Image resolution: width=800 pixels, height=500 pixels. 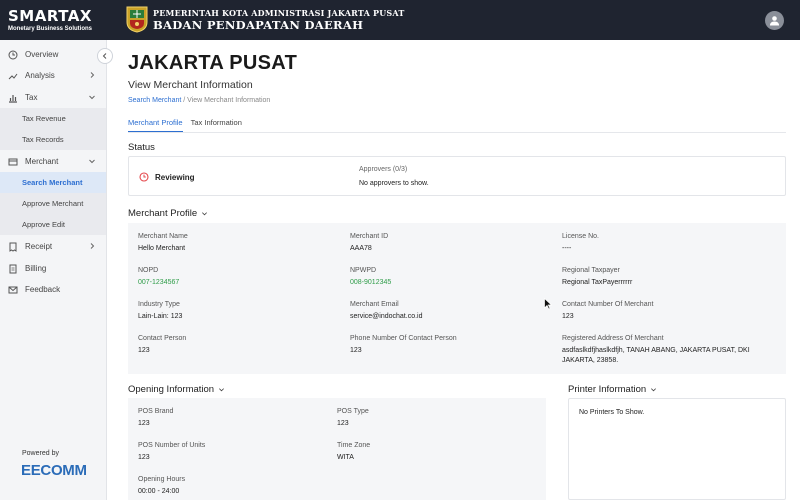 I want to click on opening-info-section-title: Opening Information, so click(x=176, y=389).